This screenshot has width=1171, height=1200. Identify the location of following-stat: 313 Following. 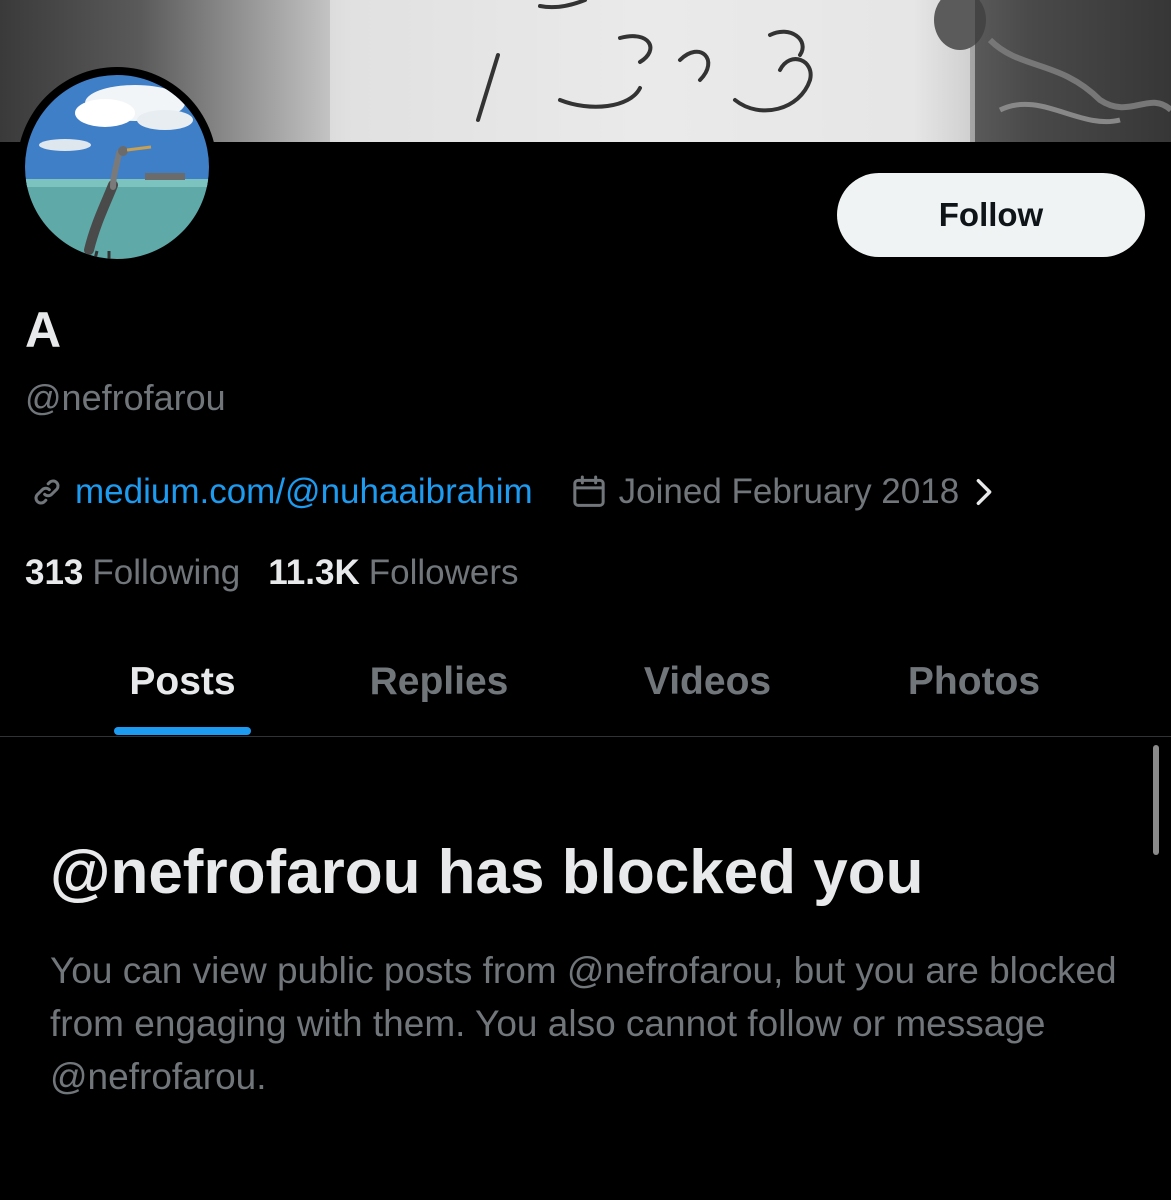
(132, 573).